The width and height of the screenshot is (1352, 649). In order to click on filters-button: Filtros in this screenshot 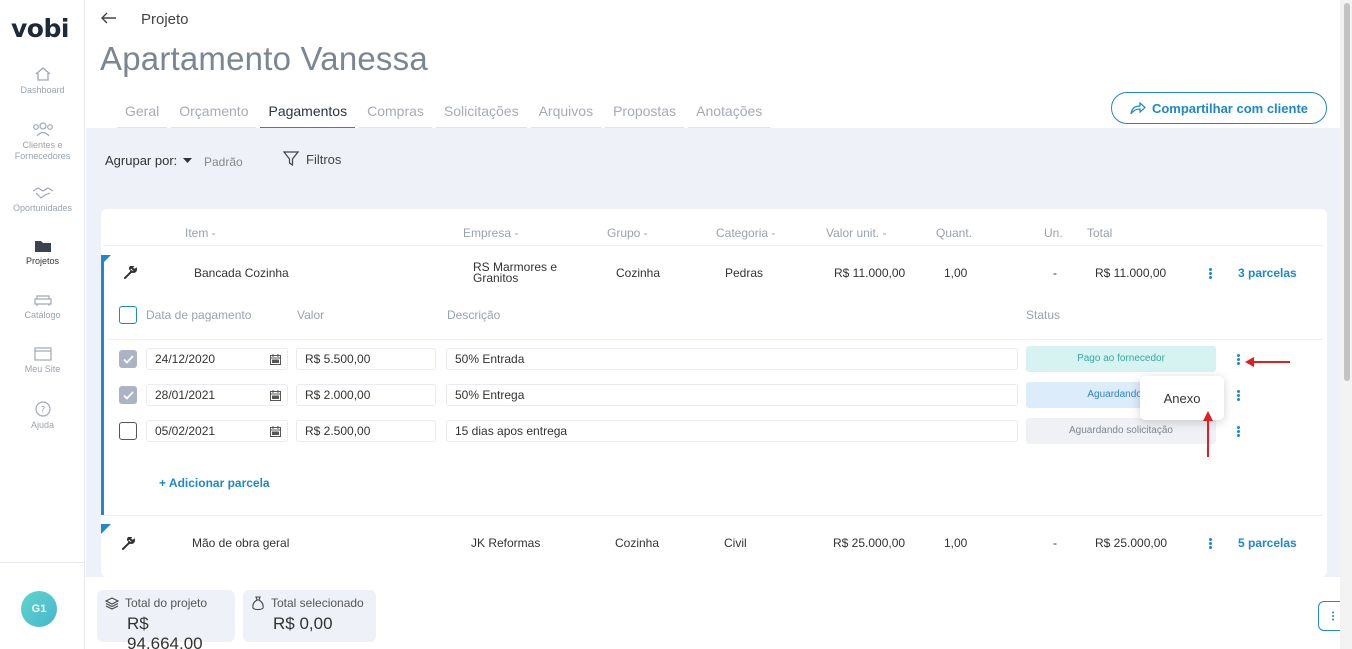, I will do `click(312, 159)`.